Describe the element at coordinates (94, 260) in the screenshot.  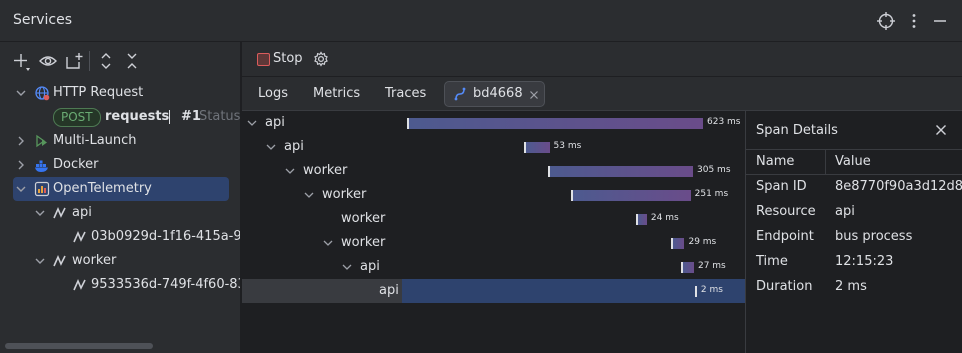
I see `tree-item-label: worker` at that location.